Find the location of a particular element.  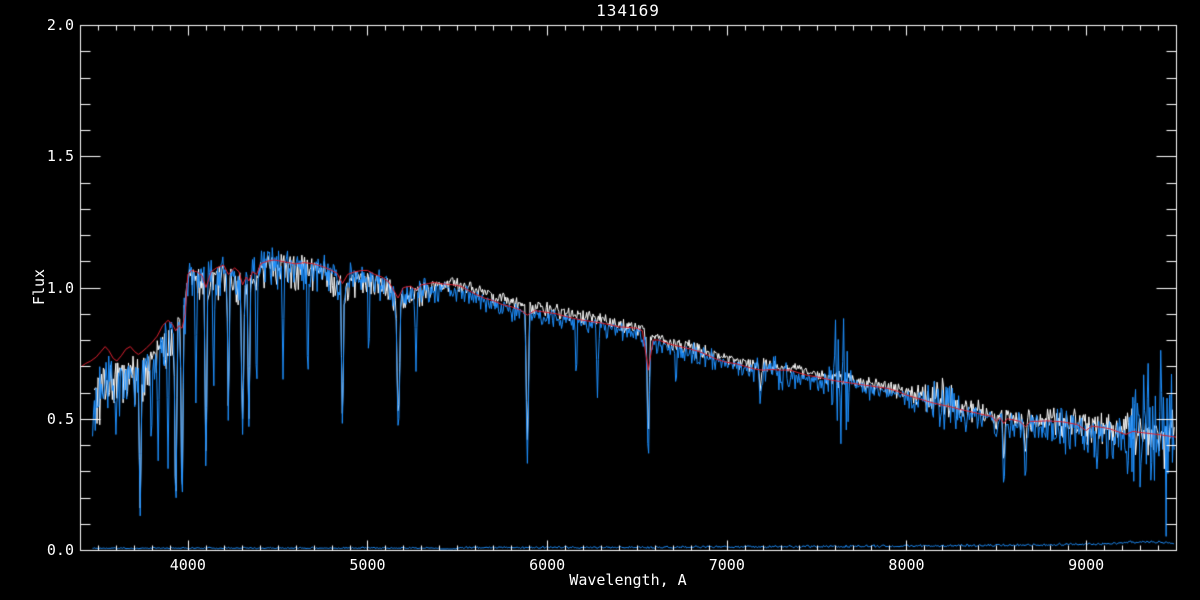

x-tick-label: 6000 is located at coordinates (547, 565).